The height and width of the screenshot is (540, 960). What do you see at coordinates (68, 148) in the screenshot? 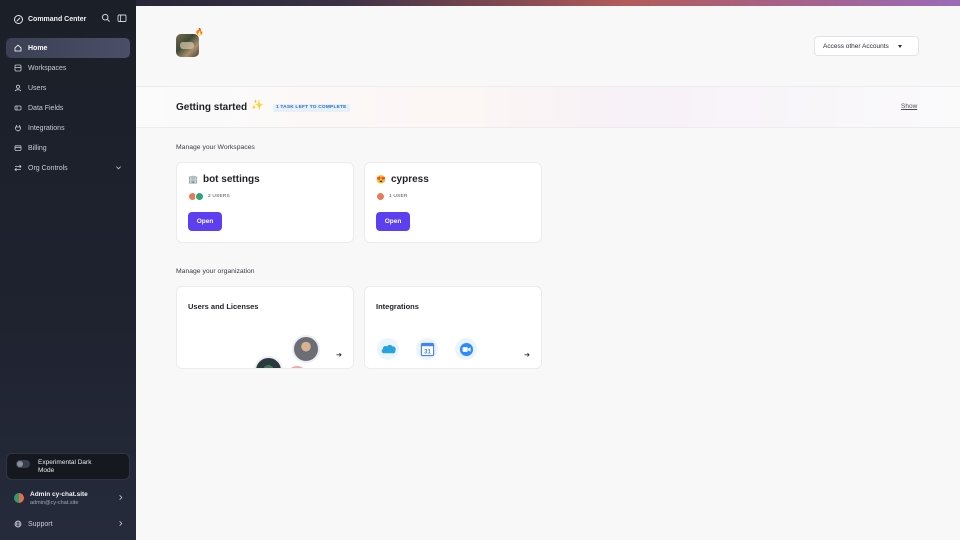
I see `sidebar-item-billing: Billing` at bounding box center [68, 148].